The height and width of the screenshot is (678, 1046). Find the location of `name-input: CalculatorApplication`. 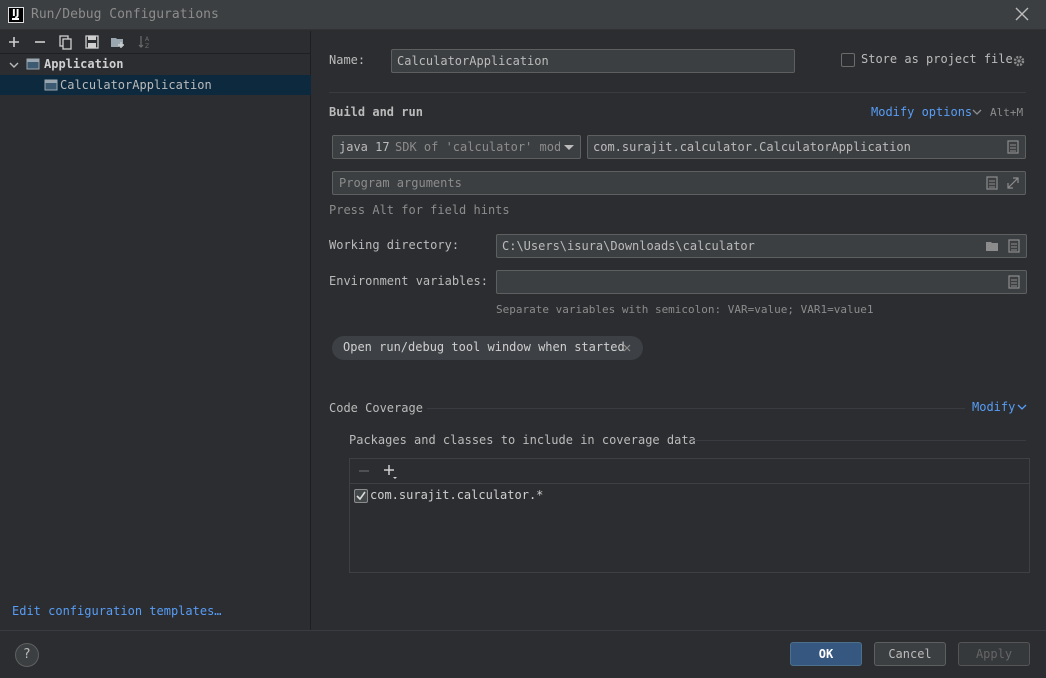

name-input: CalculatorApplication is located at coordinates (593, 61).